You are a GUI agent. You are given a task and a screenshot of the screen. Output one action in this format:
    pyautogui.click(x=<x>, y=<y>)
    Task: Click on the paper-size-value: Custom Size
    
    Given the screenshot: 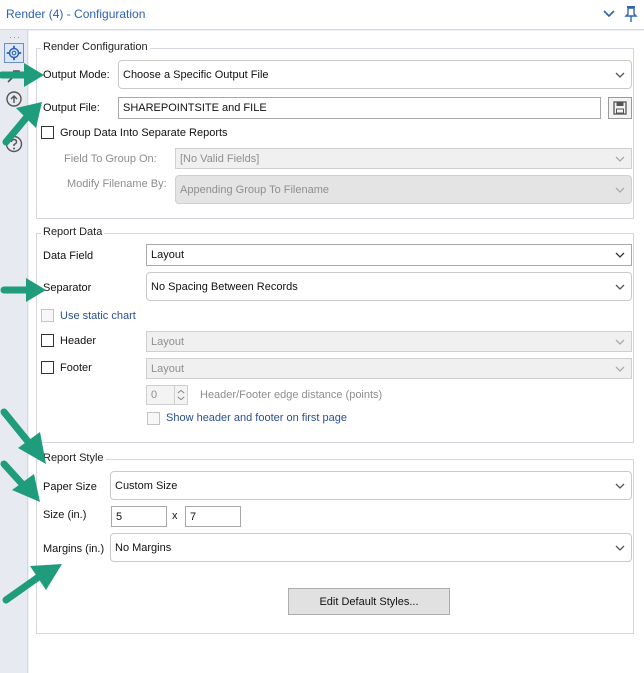 What is the action you would take?
    pyautogui.click(x=146, y=485)
    